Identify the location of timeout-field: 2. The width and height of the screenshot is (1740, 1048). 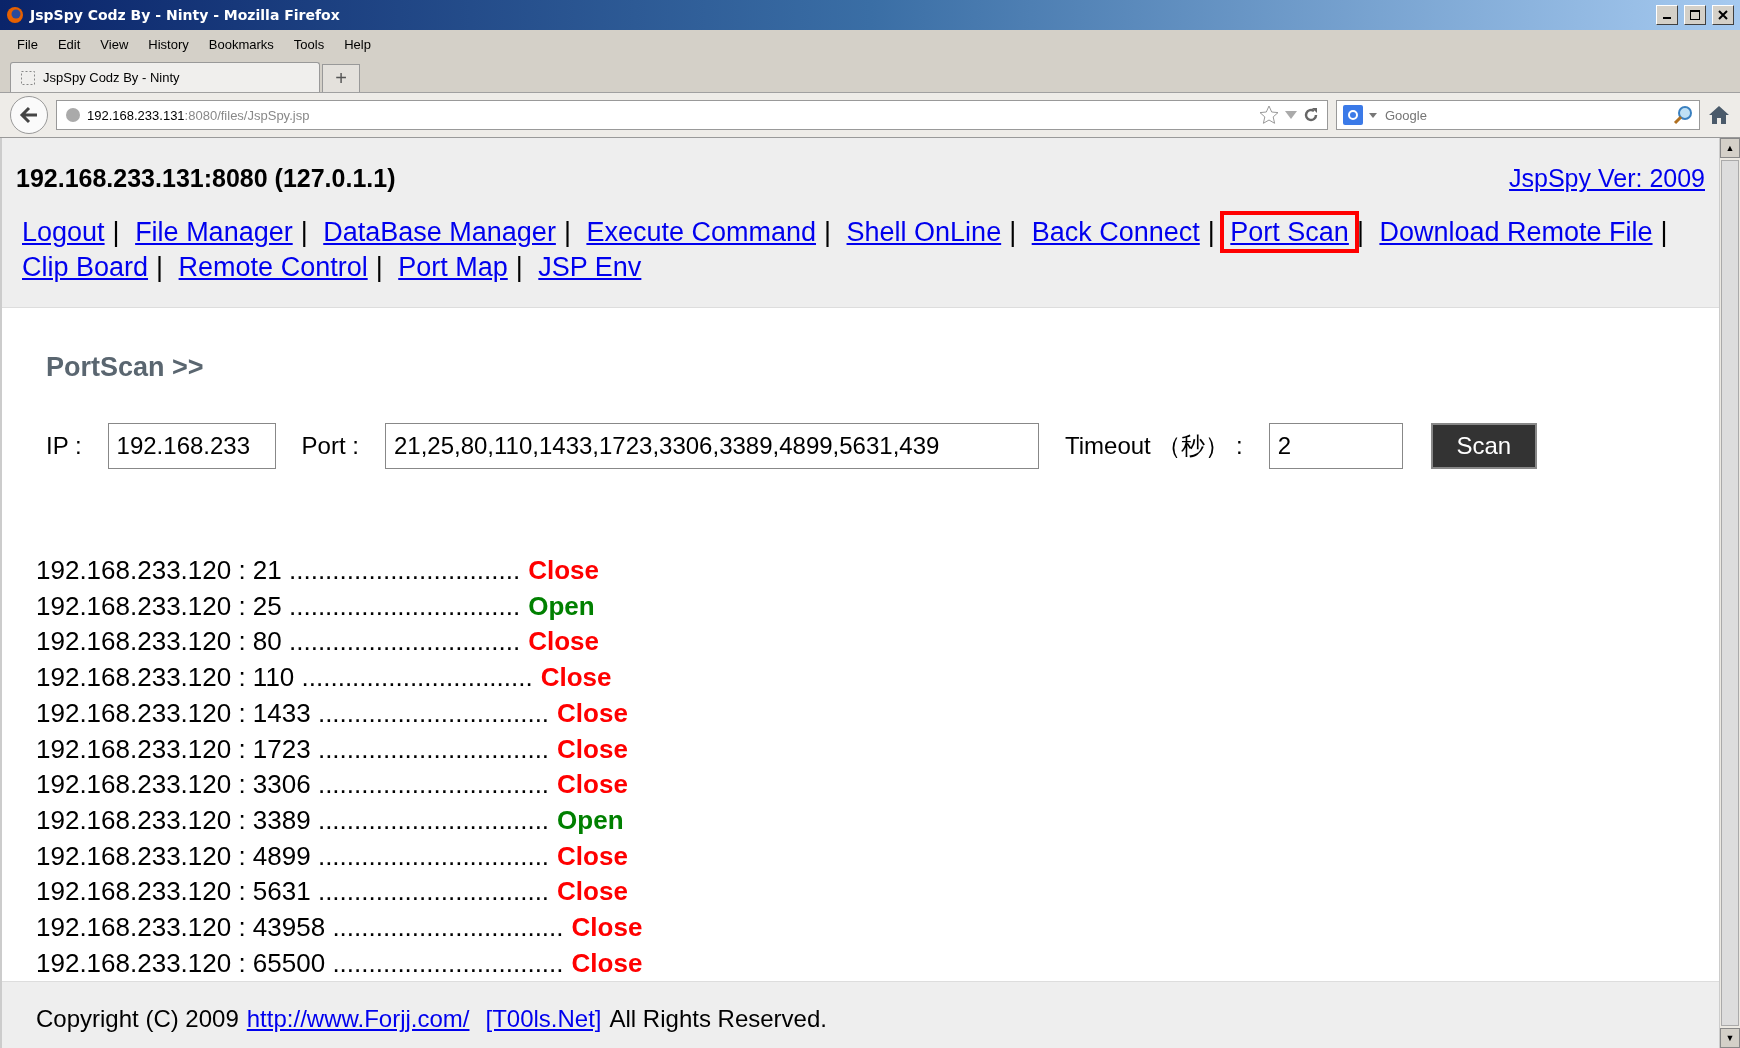
(1335, 446).